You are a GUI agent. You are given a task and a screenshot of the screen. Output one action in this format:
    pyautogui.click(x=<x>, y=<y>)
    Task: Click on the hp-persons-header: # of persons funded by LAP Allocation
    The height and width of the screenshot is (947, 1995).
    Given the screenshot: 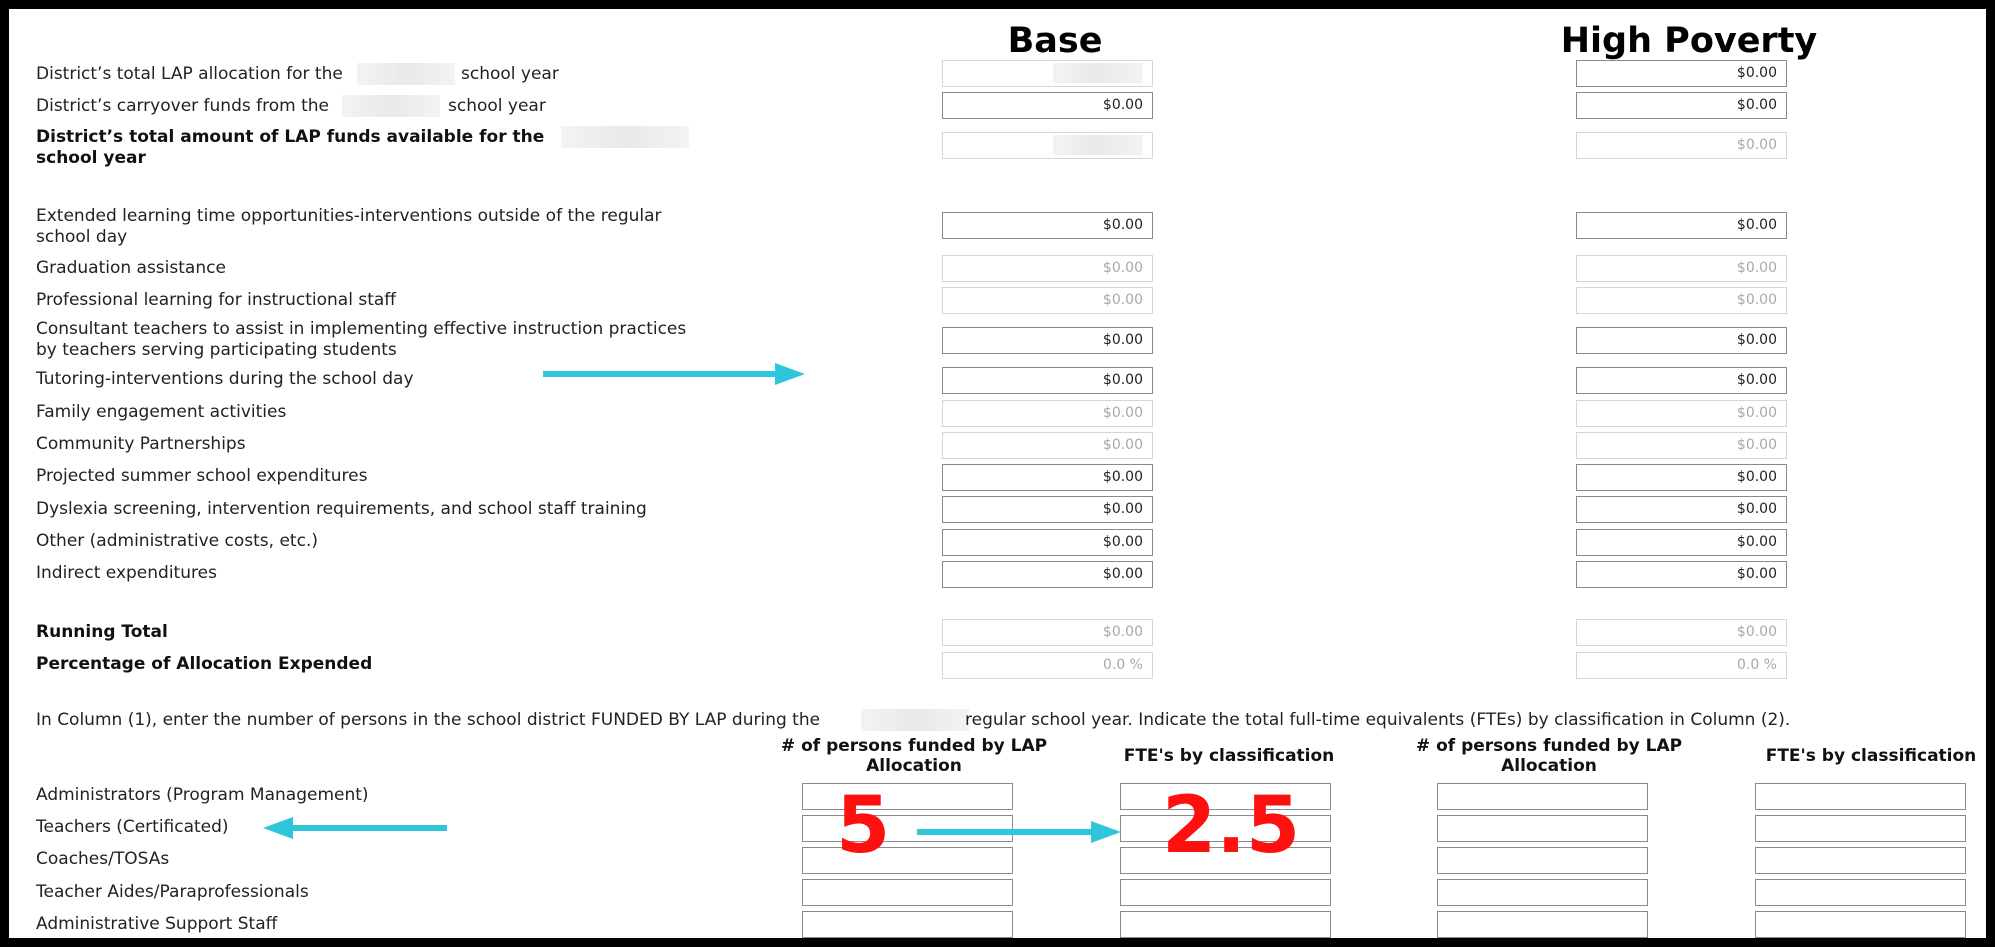 What is the action you would take?
    pyautogui.click(x=1549, y=756)
    